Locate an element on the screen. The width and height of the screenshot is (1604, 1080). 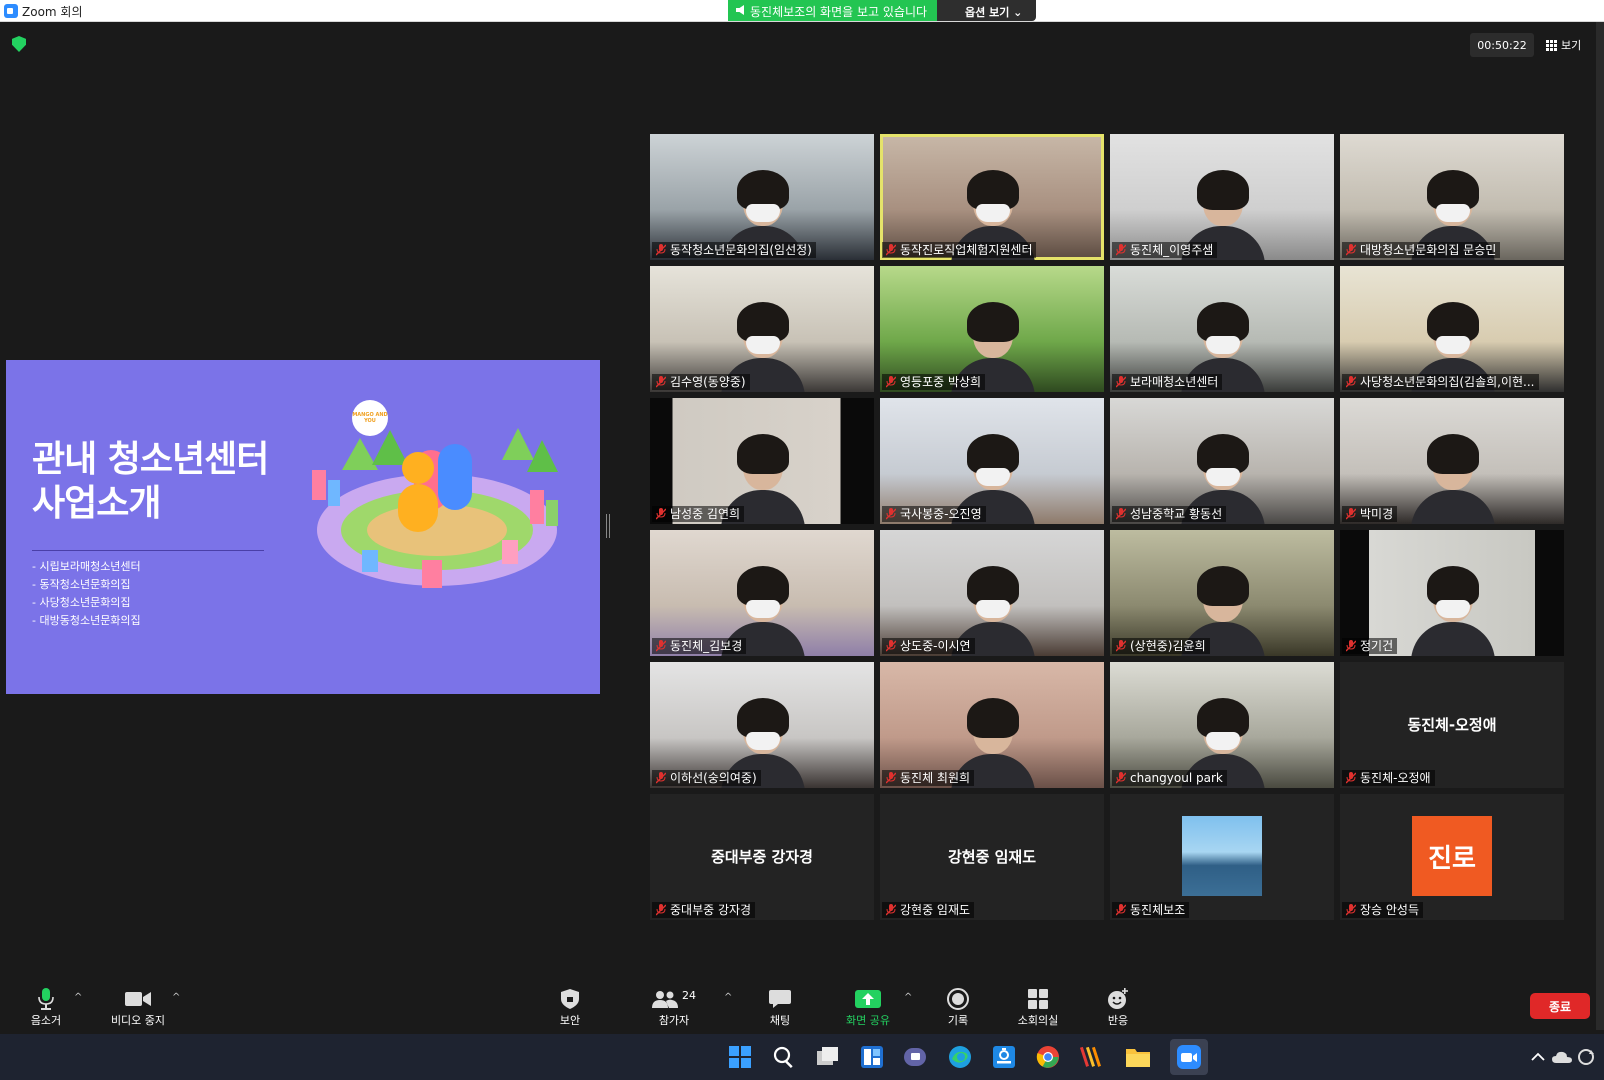
breakout-rooms-button: 소회의실 is located at coordinates (1038, 1008).